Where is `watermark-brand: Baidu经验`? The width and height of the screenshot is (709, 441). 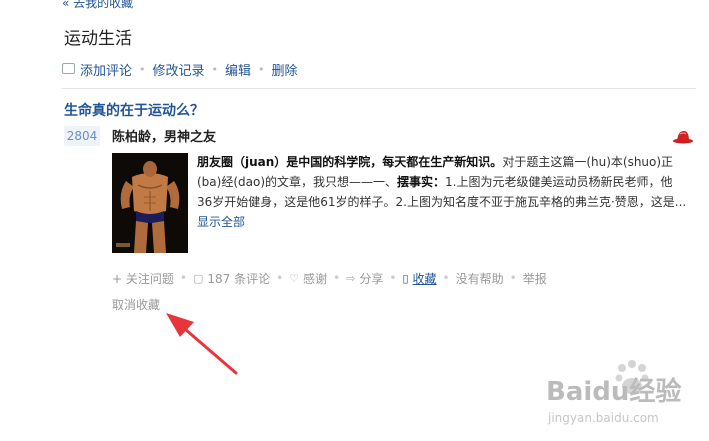 watermark-brand: Baidu经验 is located at coordinates (613, 391).